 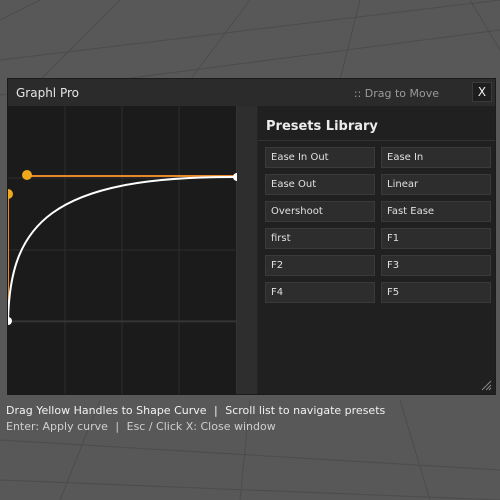 What do you see at coordinates (396, 93) in the screenshot?
I see `drag-hint: :: Drag to Move` at bounding box center [396, 93].